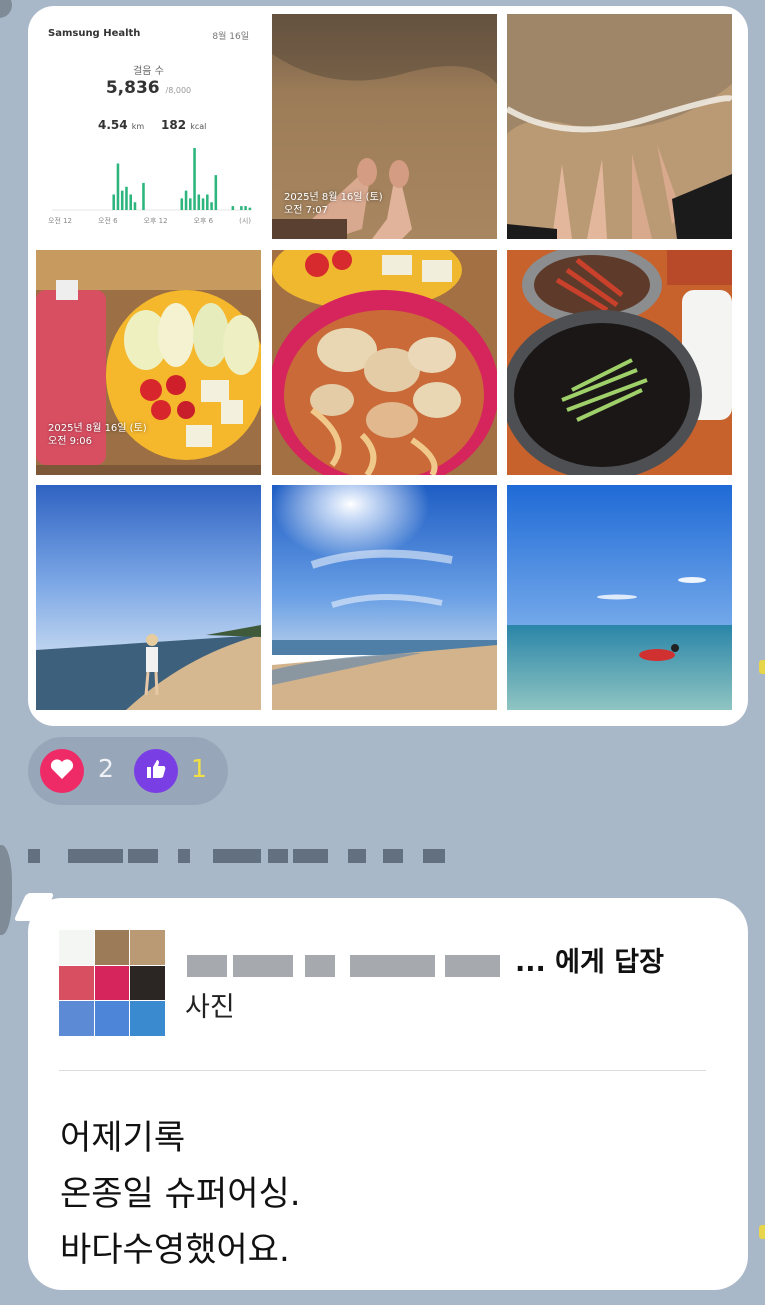 The image size is (765, 1305). Describe the element at coordinates (203, 221) in the screenshot. I see `axis-label: 오후 6` at that location.